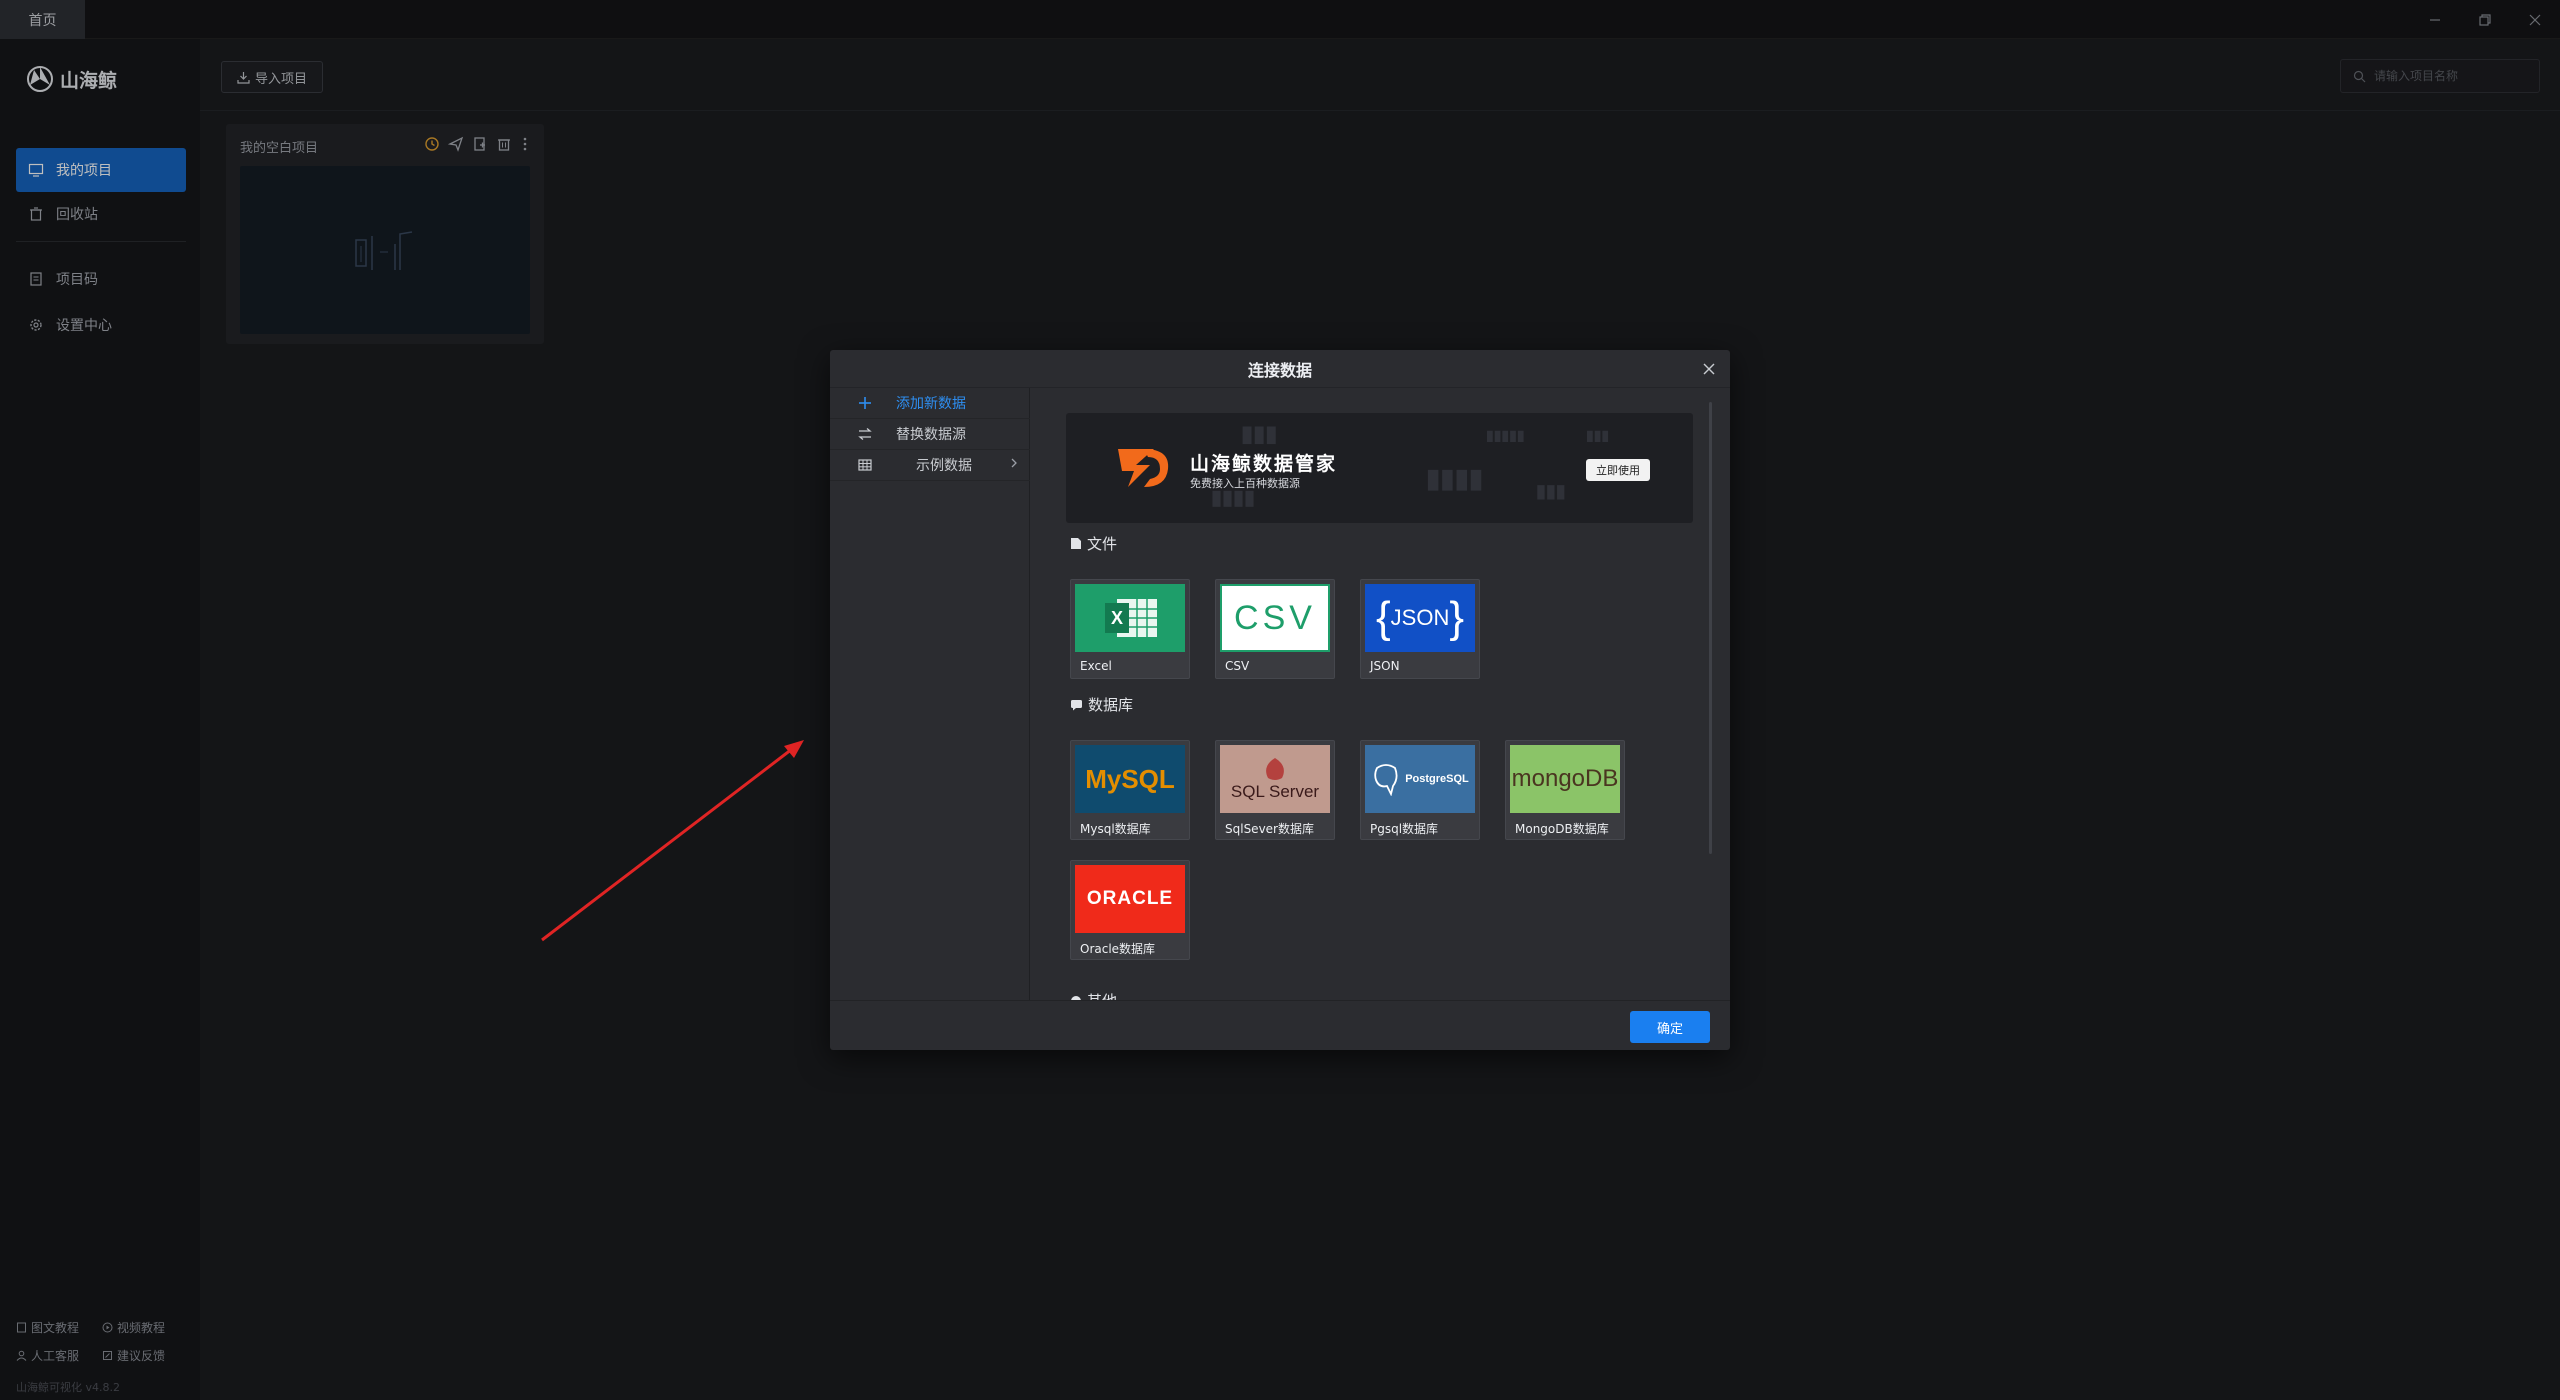 The image size is (2560, 1400). I want to click on data-butler-logo-icon, so click(1143, 468).